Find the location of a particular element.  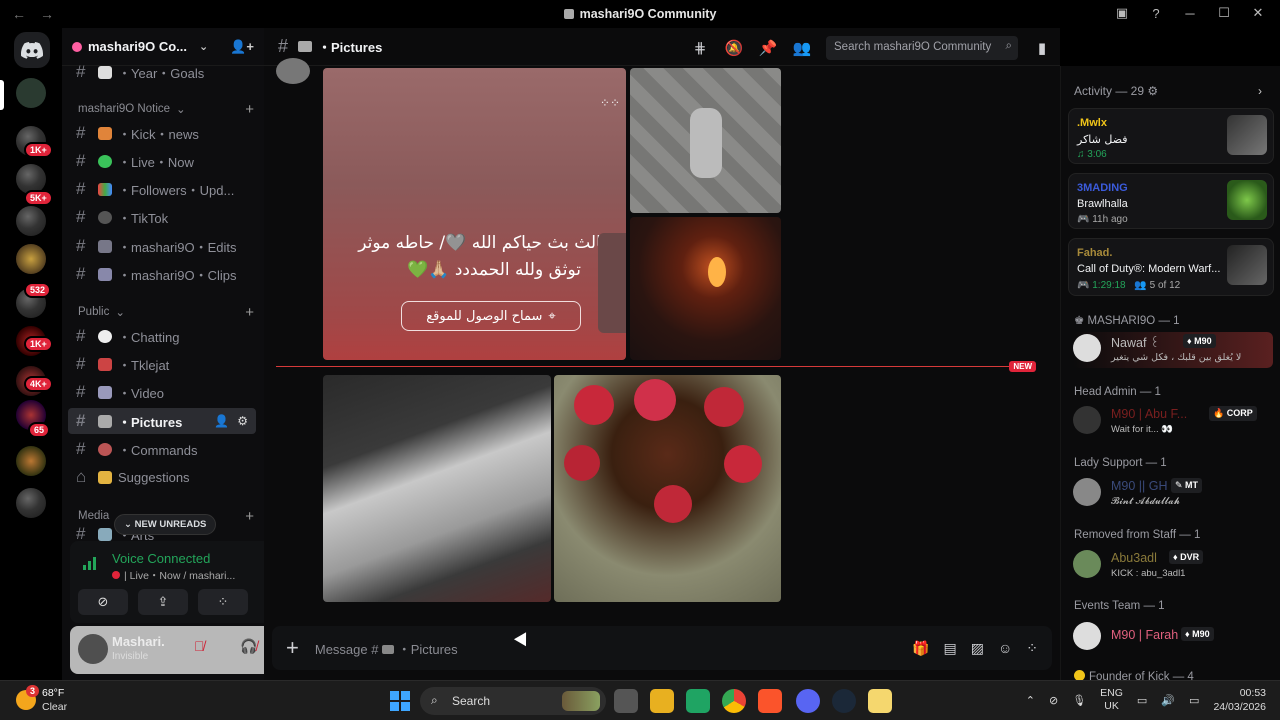

category-public: Public ⌄ + is located at coordinates (166, 312).